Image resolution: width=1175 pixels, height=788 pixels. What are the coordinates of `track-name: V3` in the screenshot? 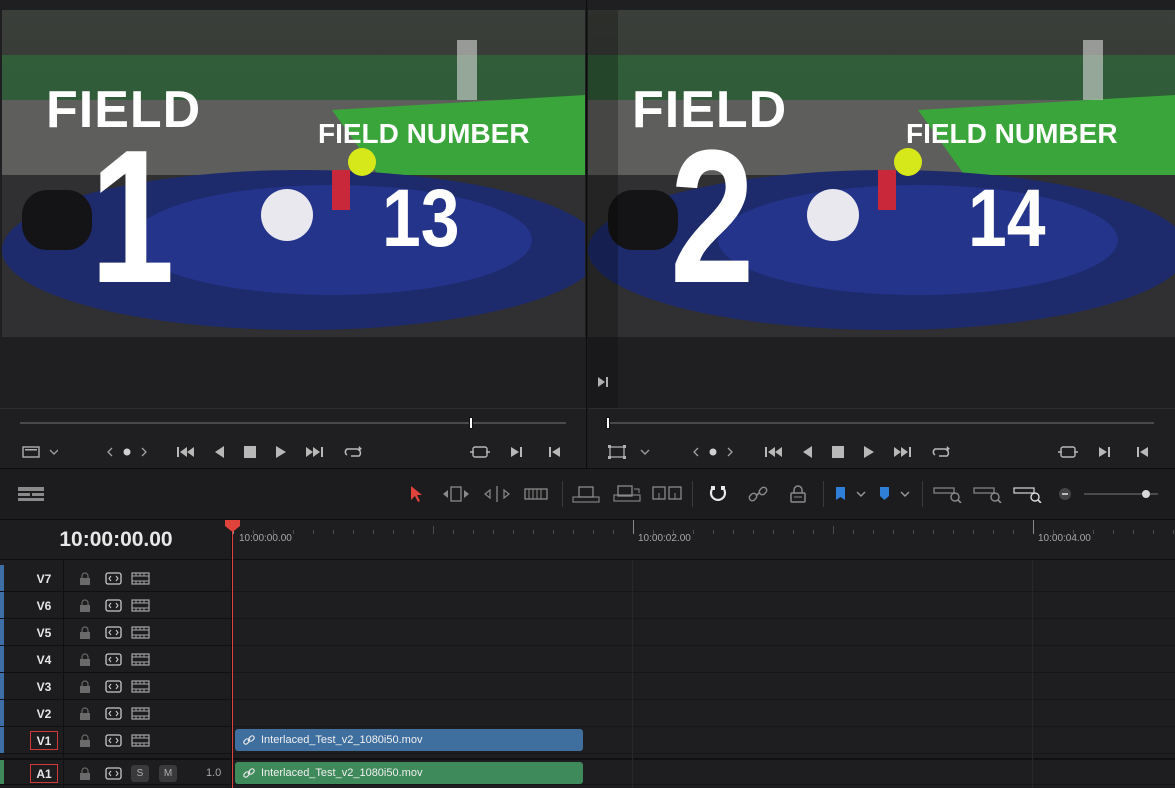 It's located at (44, 686).